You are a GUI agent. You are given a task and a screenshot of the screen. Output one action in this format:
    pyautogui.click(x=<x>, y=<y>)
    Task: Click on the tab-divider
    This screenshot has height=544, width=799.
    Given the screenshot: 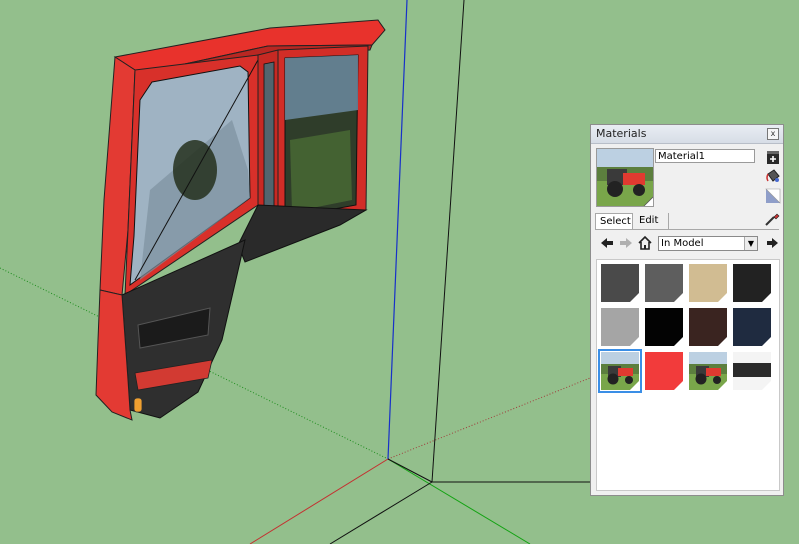 What is the action you would take?
    pyautogui.click(x=687, y=229)
    